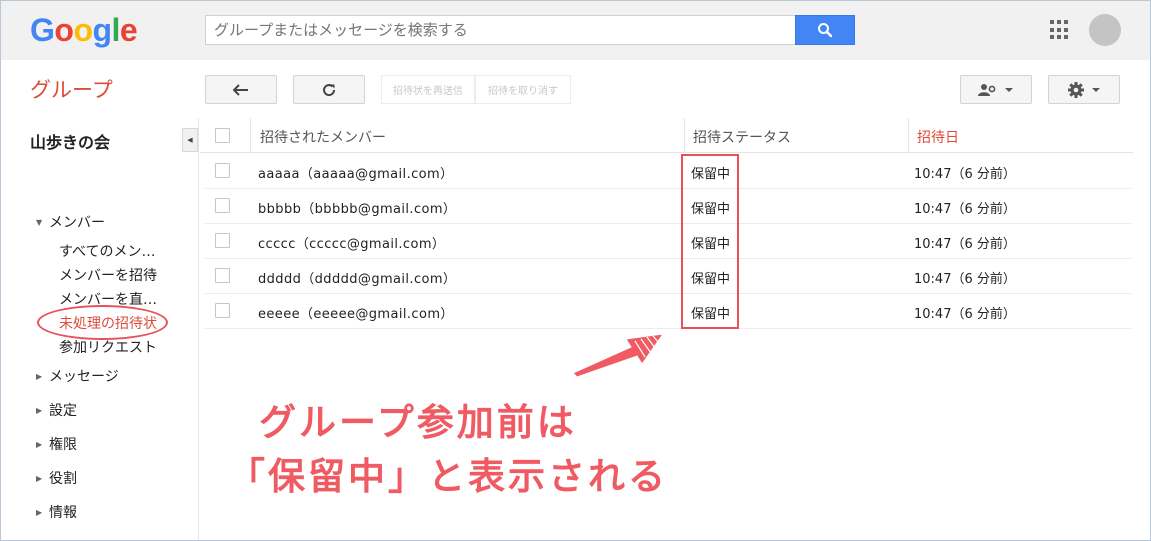 The width and height of the screenshot is (1151, 541). I want to click on avatar, so click(1105, 30).